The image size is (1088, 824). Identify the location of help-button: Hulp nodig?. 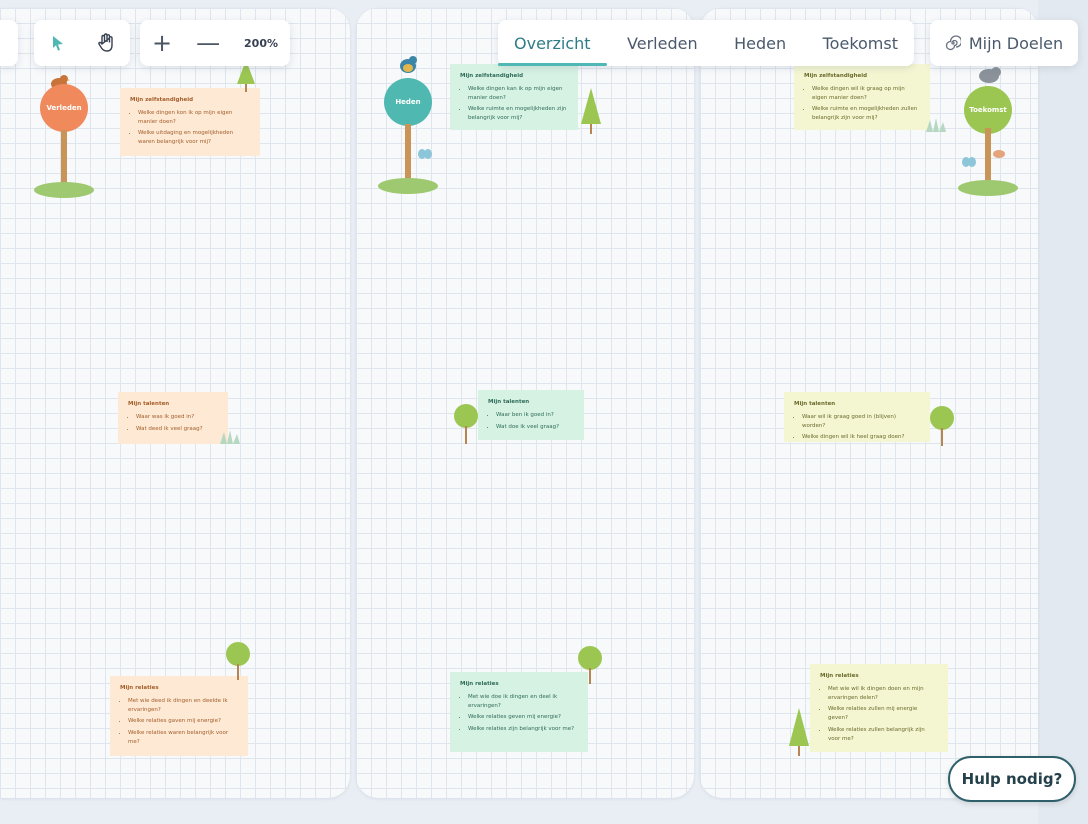
(1012, 779).